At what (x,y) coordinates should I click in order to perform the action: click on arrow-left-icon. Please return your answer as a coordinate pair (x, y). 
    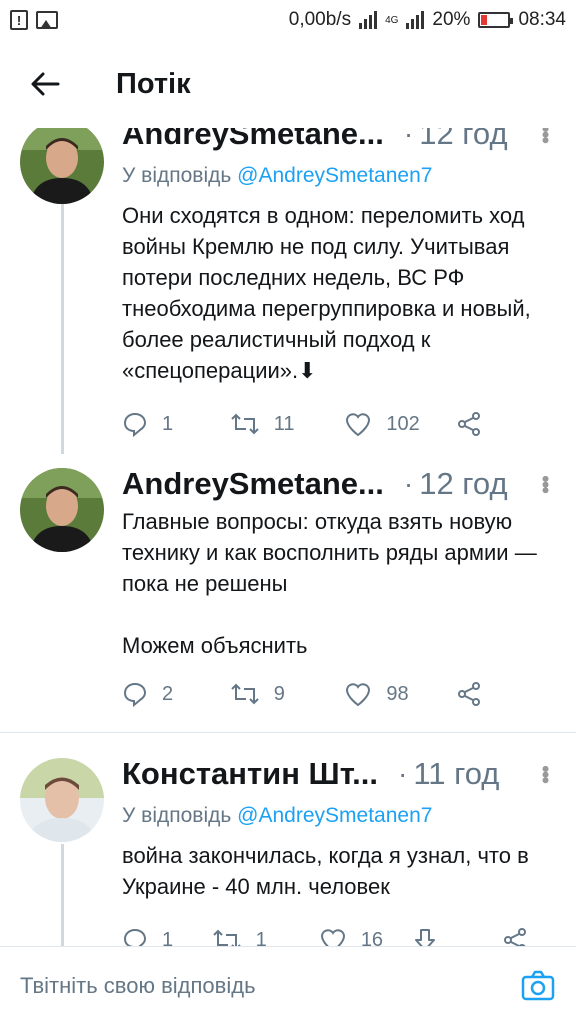
    Looking at the image, I should click on (45, 84).